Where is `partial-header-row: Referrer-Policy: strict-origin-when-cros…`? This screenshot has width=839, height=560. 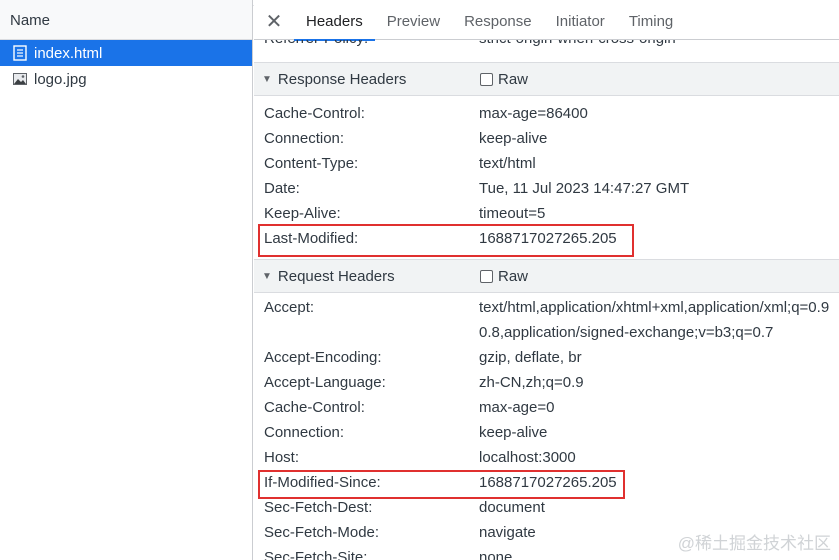
partial-header-row: Referrer-Policy: strict-origin-when-cros… is located at coordinates (546, 51).